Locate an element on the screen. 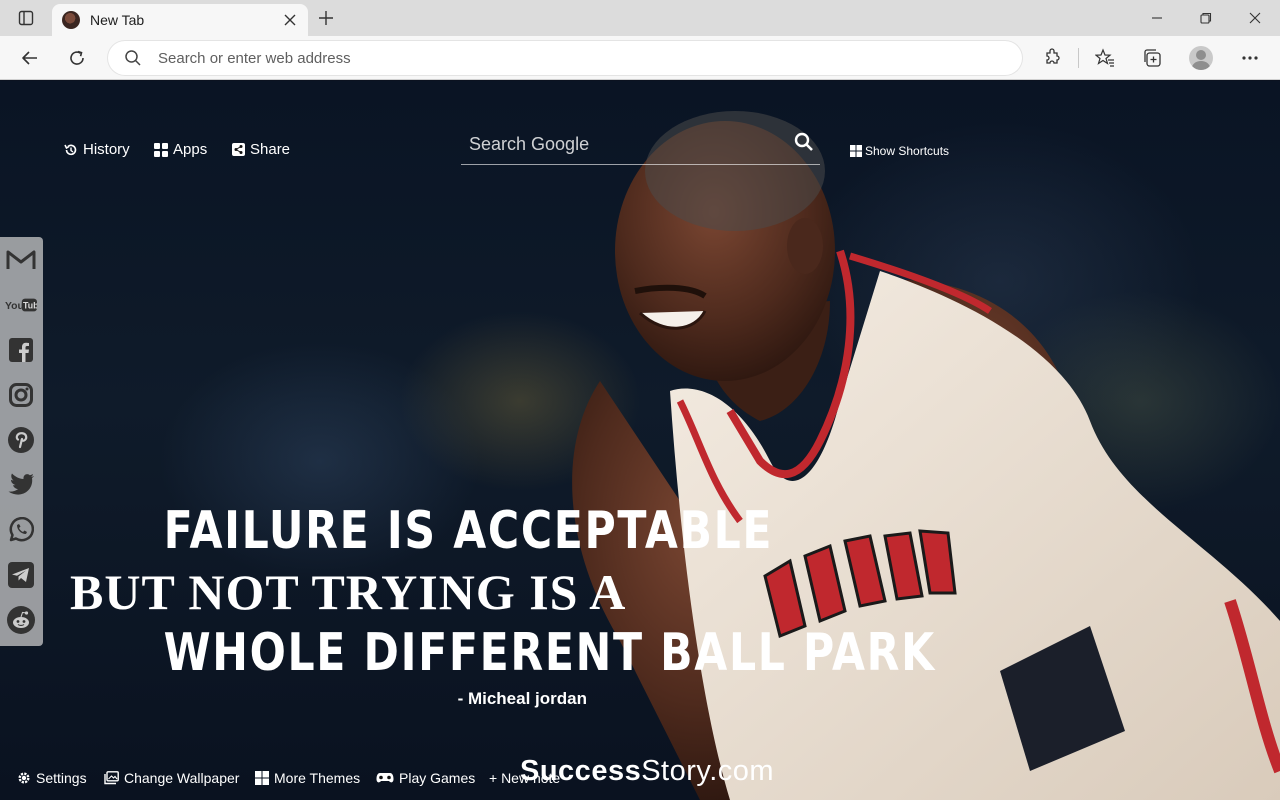 The width and height of the screenshot is (1280, 800). youtube-link: You Tube is located at coordinates (21, 305).